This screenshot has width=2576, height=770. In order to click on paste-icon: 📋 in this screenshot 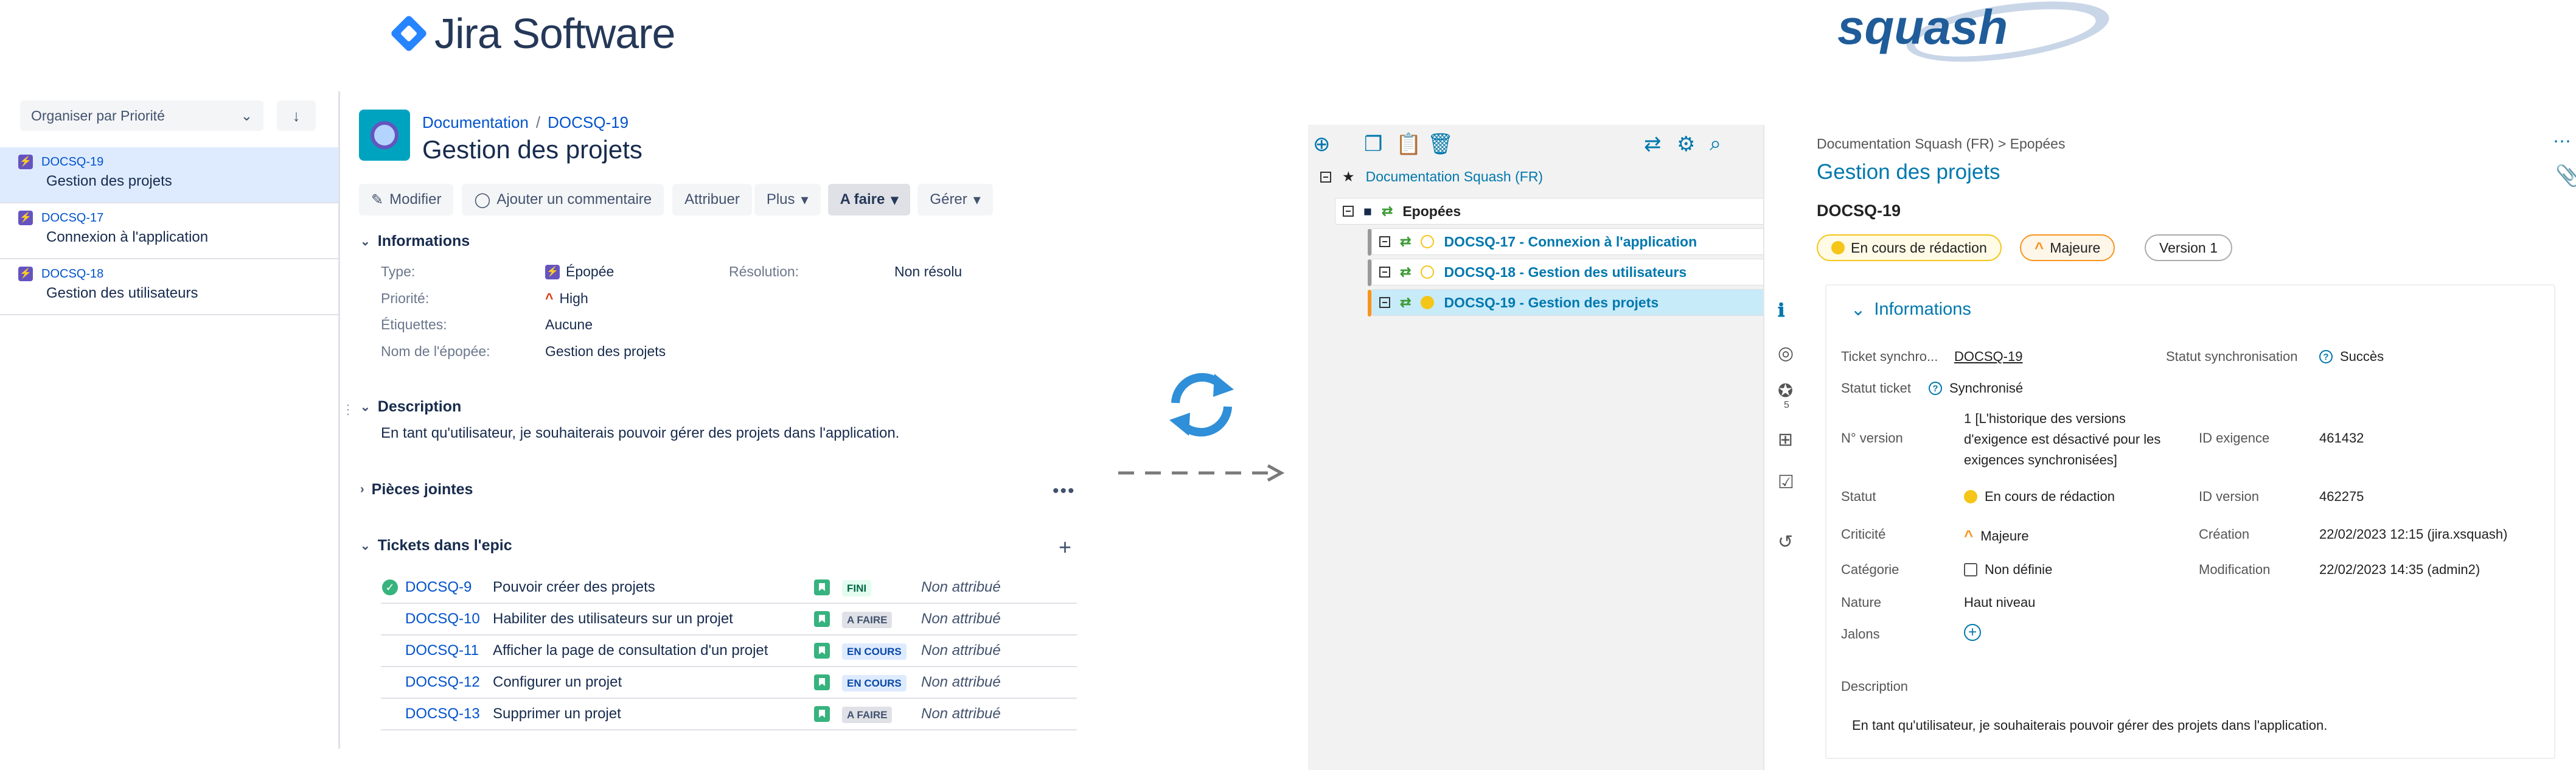, I will do `click(1408, 144)`.